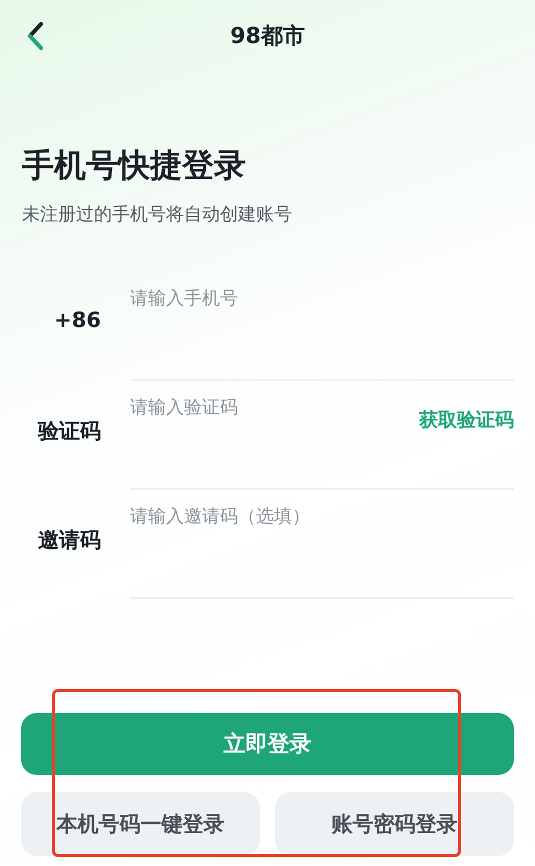  What do you see at coordinates (260, 298) in the screenshot?
I see `input-field: 请输入手机号` at bounding box center [260, 298].